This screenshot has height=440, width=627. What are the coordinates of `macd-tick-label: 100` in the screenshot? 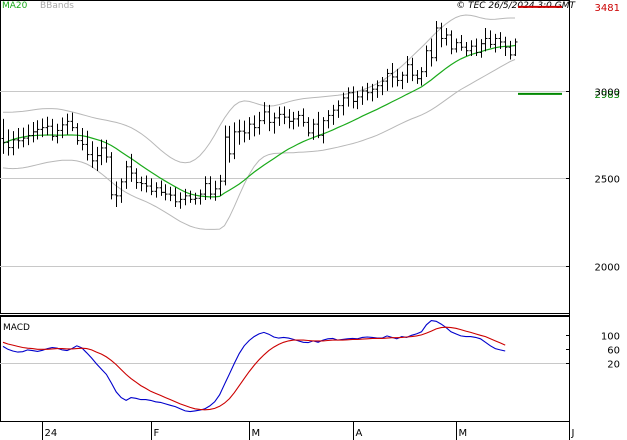 It's located at (610, 337).